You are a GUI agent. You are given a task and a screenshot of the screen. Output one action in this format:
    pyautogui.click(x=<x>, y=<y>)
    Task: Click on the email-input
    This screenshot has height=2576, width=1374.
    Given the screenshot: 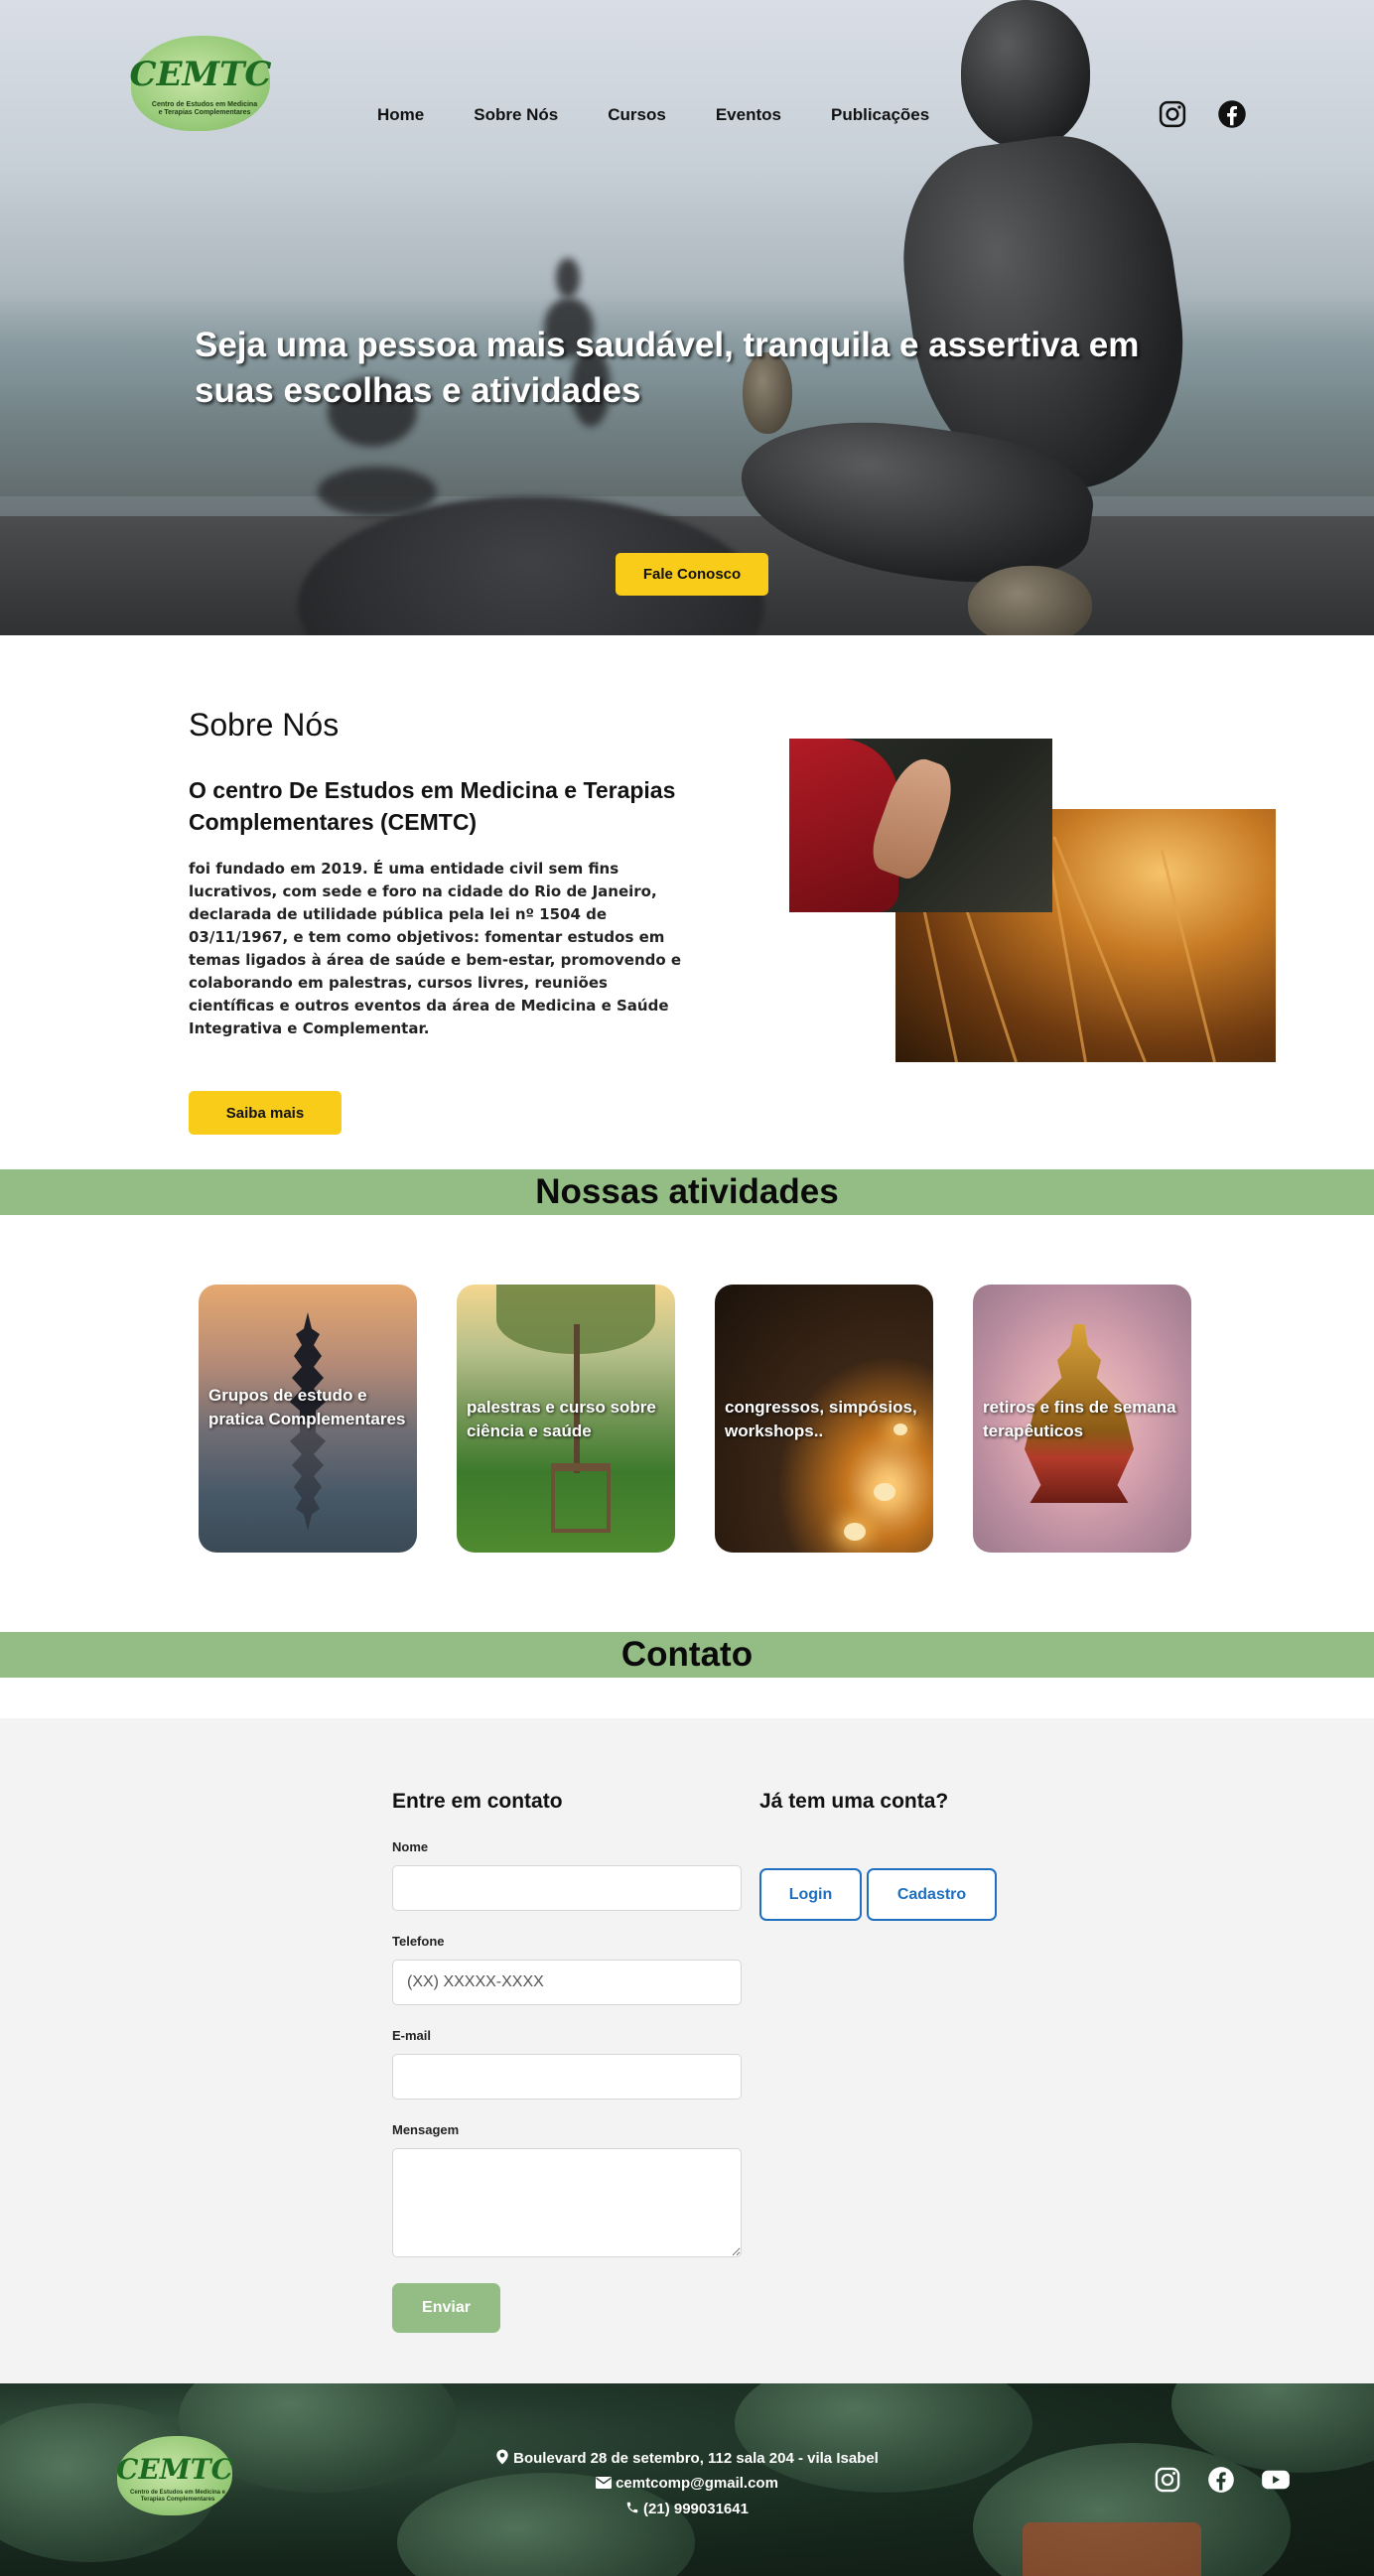 What is the action you would take?
    pyautogui.click(x=567, y=2077)
    